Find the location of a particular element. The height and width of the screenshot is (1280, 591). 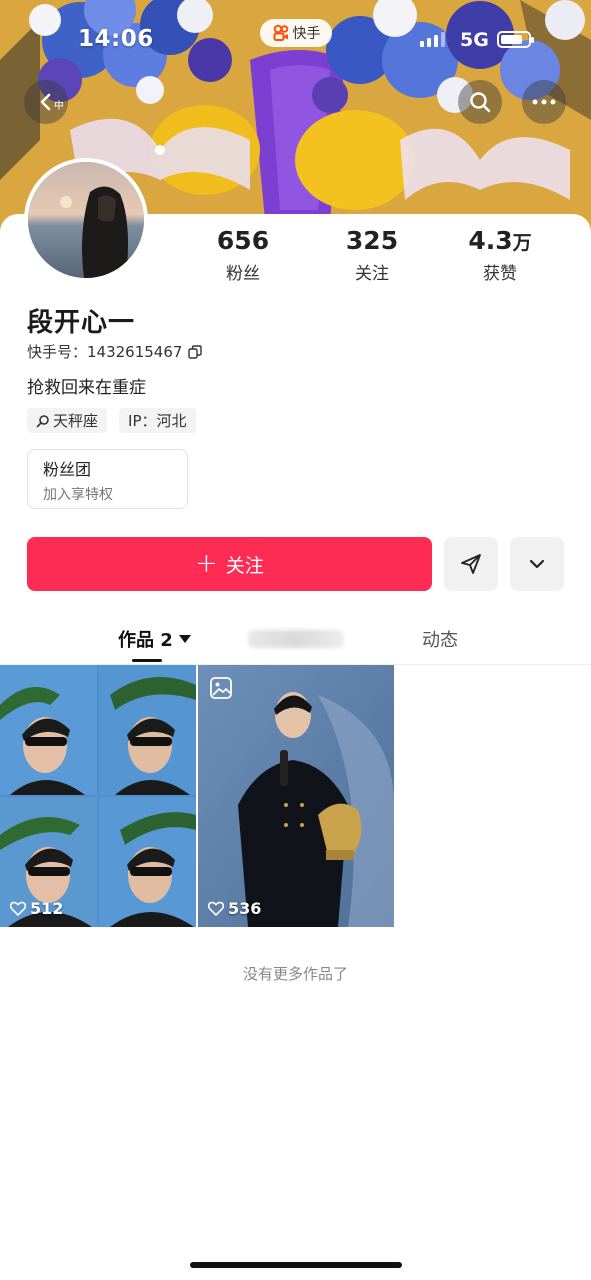

expand-button is located at coordinates (537, 564).